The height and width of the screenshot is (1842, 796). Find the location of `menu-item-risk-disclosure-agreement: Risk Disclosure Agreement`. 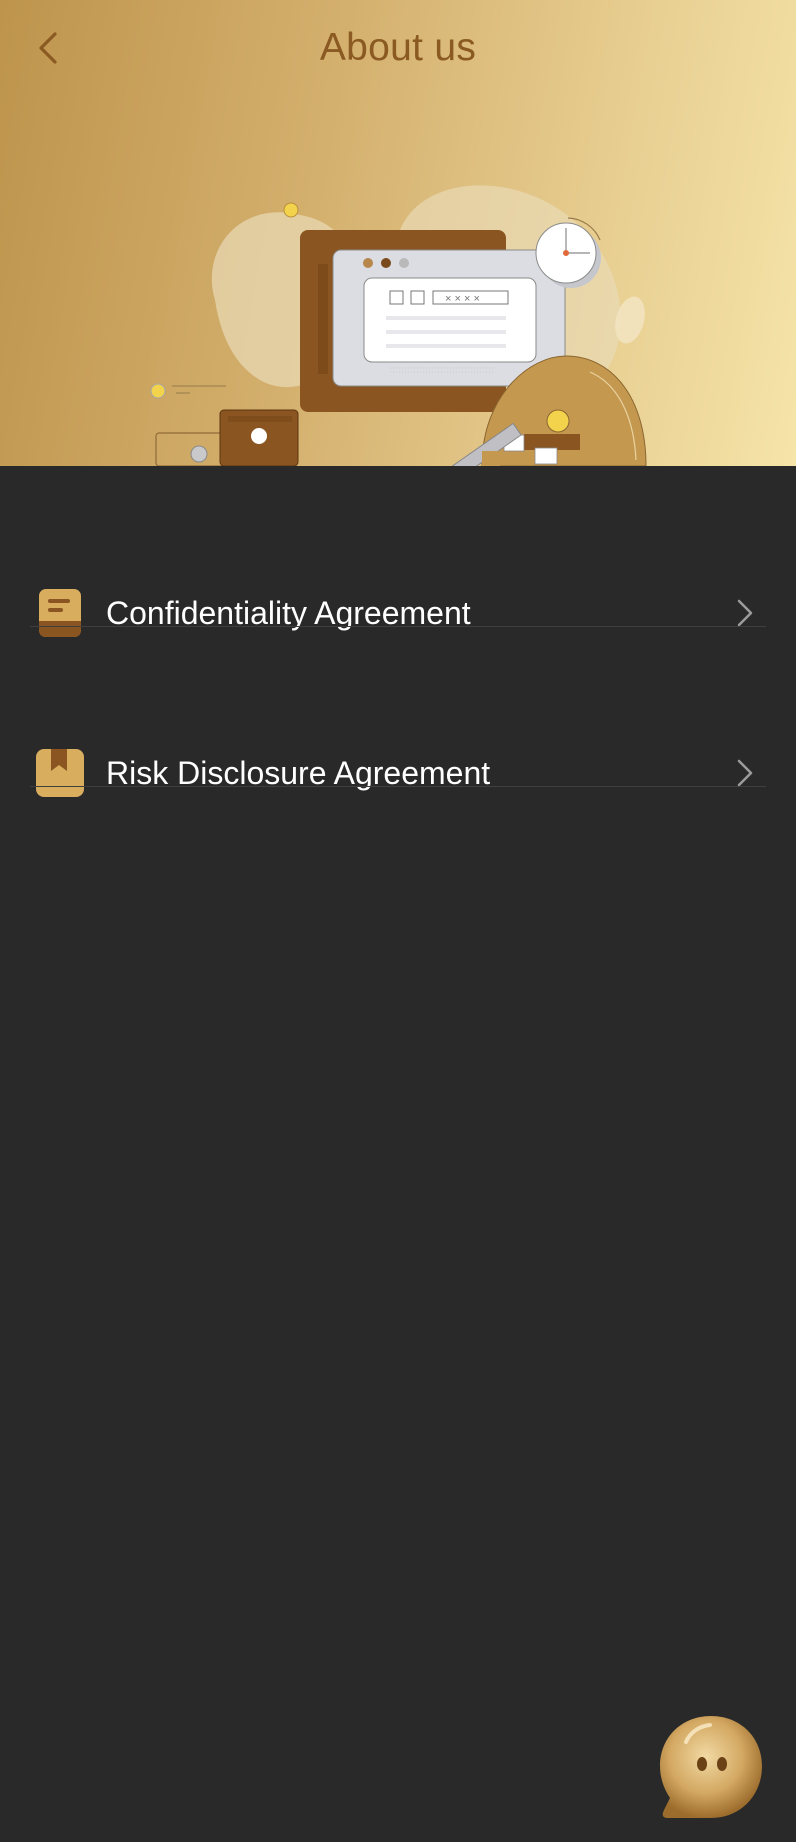

menu-item-risk-disclosure-agreement: Risk Disclosure Agreement is located at coordinates (398, 773).